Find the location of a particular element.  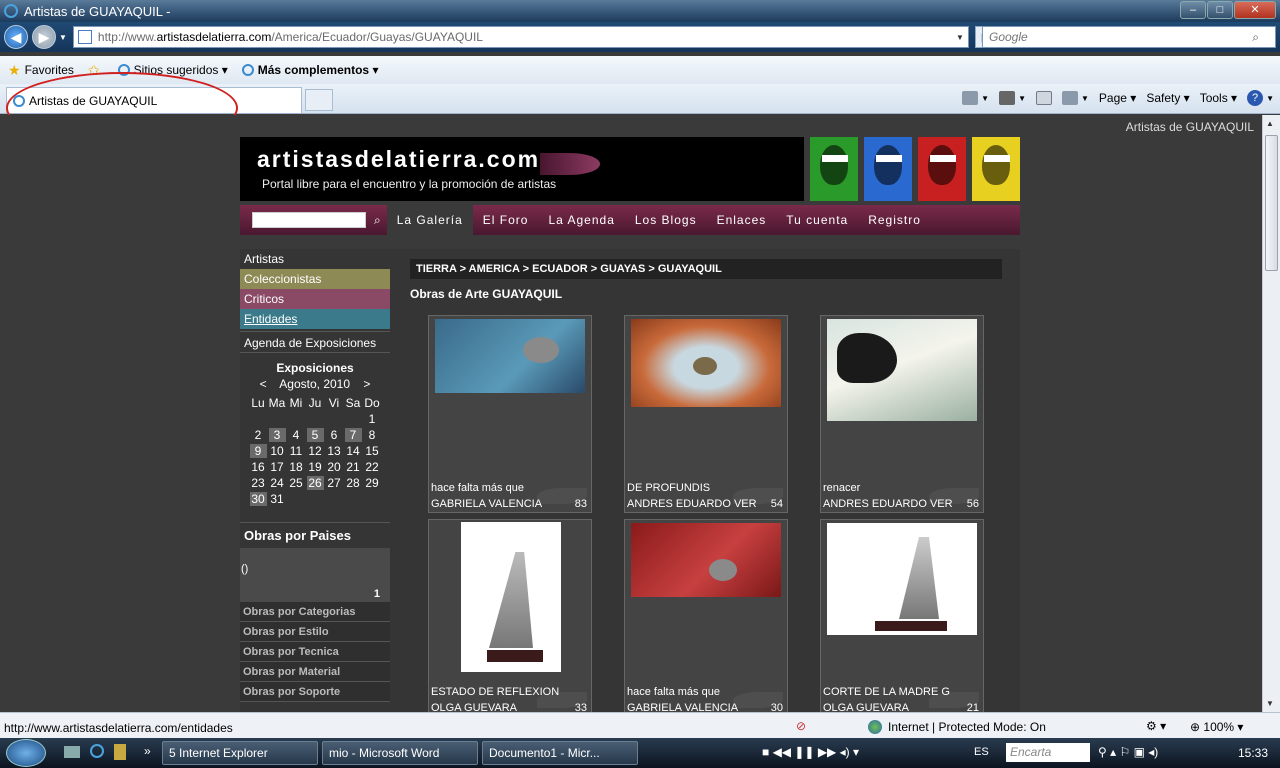

artwork-card: ESTADO DE REFLEXION OLGA GUEVARA 33 is located at coordinates (510, 615).